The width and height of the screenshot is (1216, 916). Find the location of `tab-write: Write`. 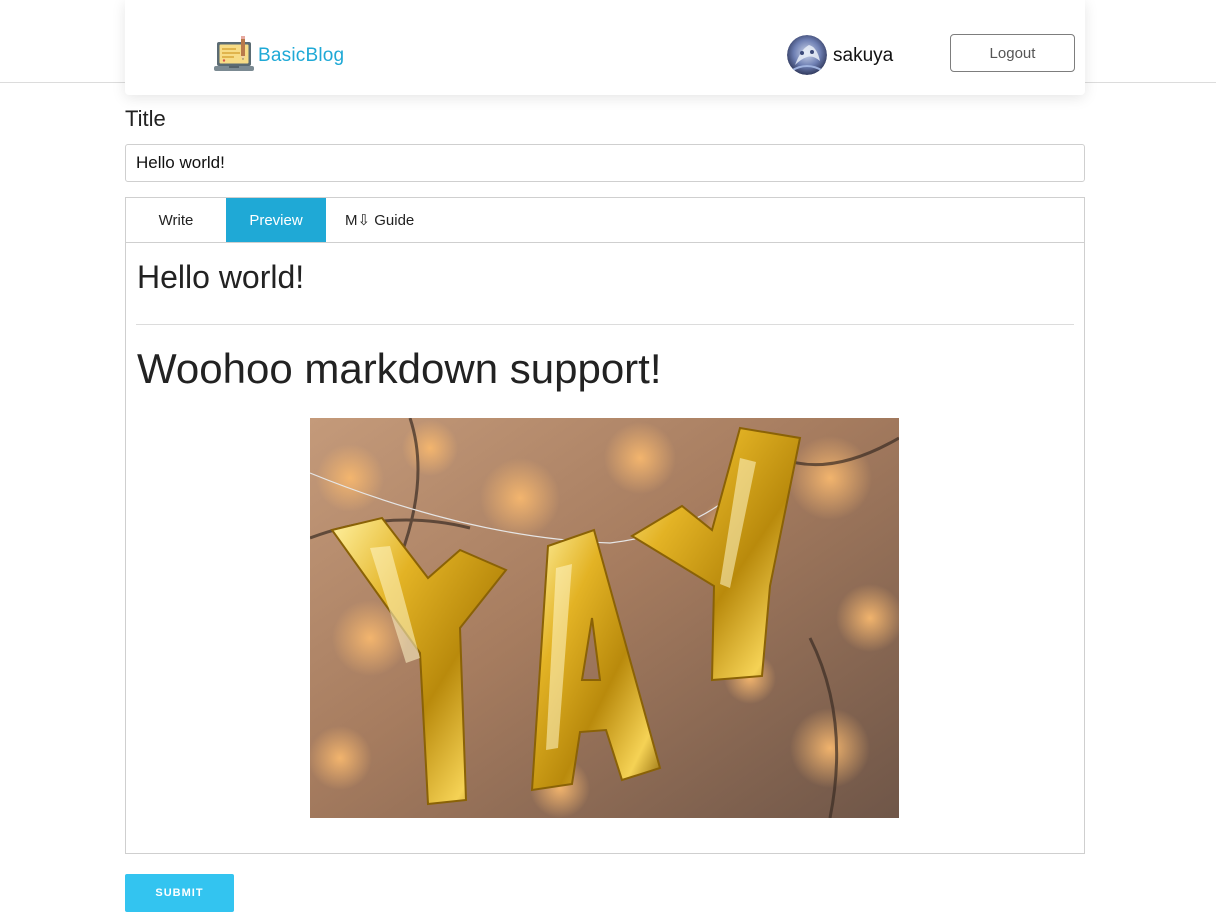

tab-write: Write is located at coordinates (176, 220).